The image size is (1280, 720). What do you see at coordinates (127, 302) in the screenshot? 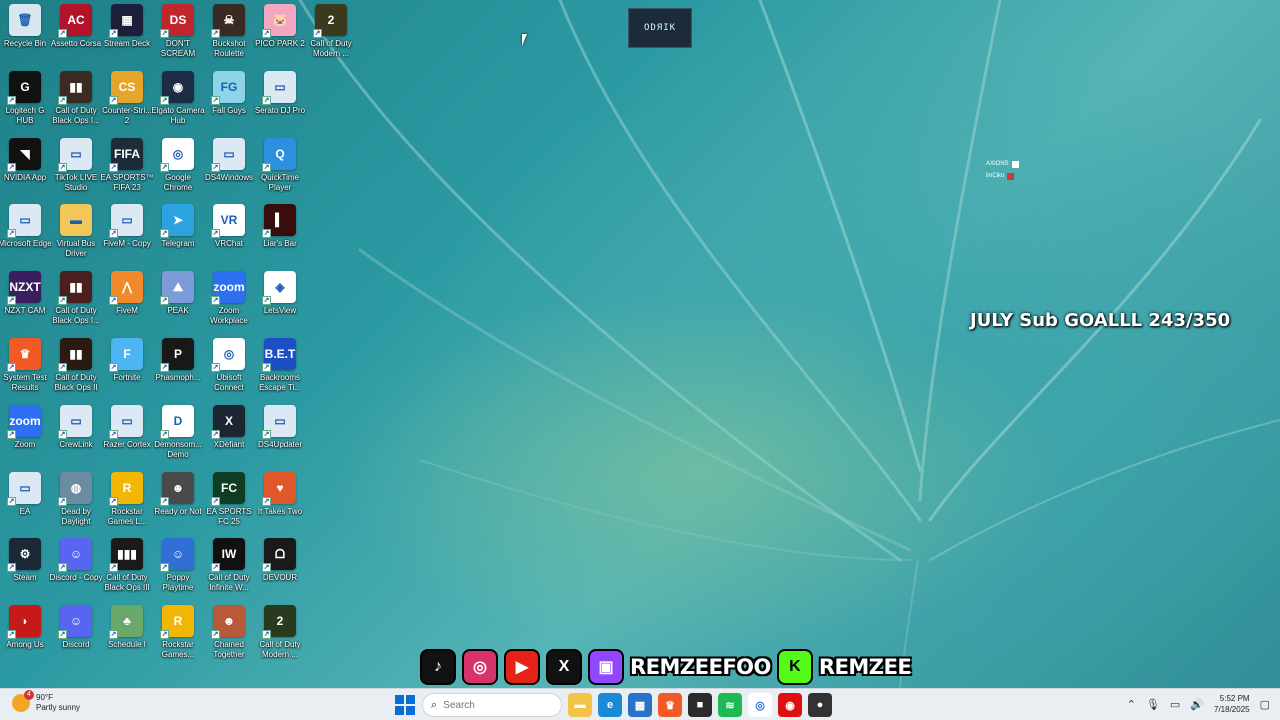
I see `desktop-icon: ⋀ ↗ FiveM` at bounding box center [127, 302].